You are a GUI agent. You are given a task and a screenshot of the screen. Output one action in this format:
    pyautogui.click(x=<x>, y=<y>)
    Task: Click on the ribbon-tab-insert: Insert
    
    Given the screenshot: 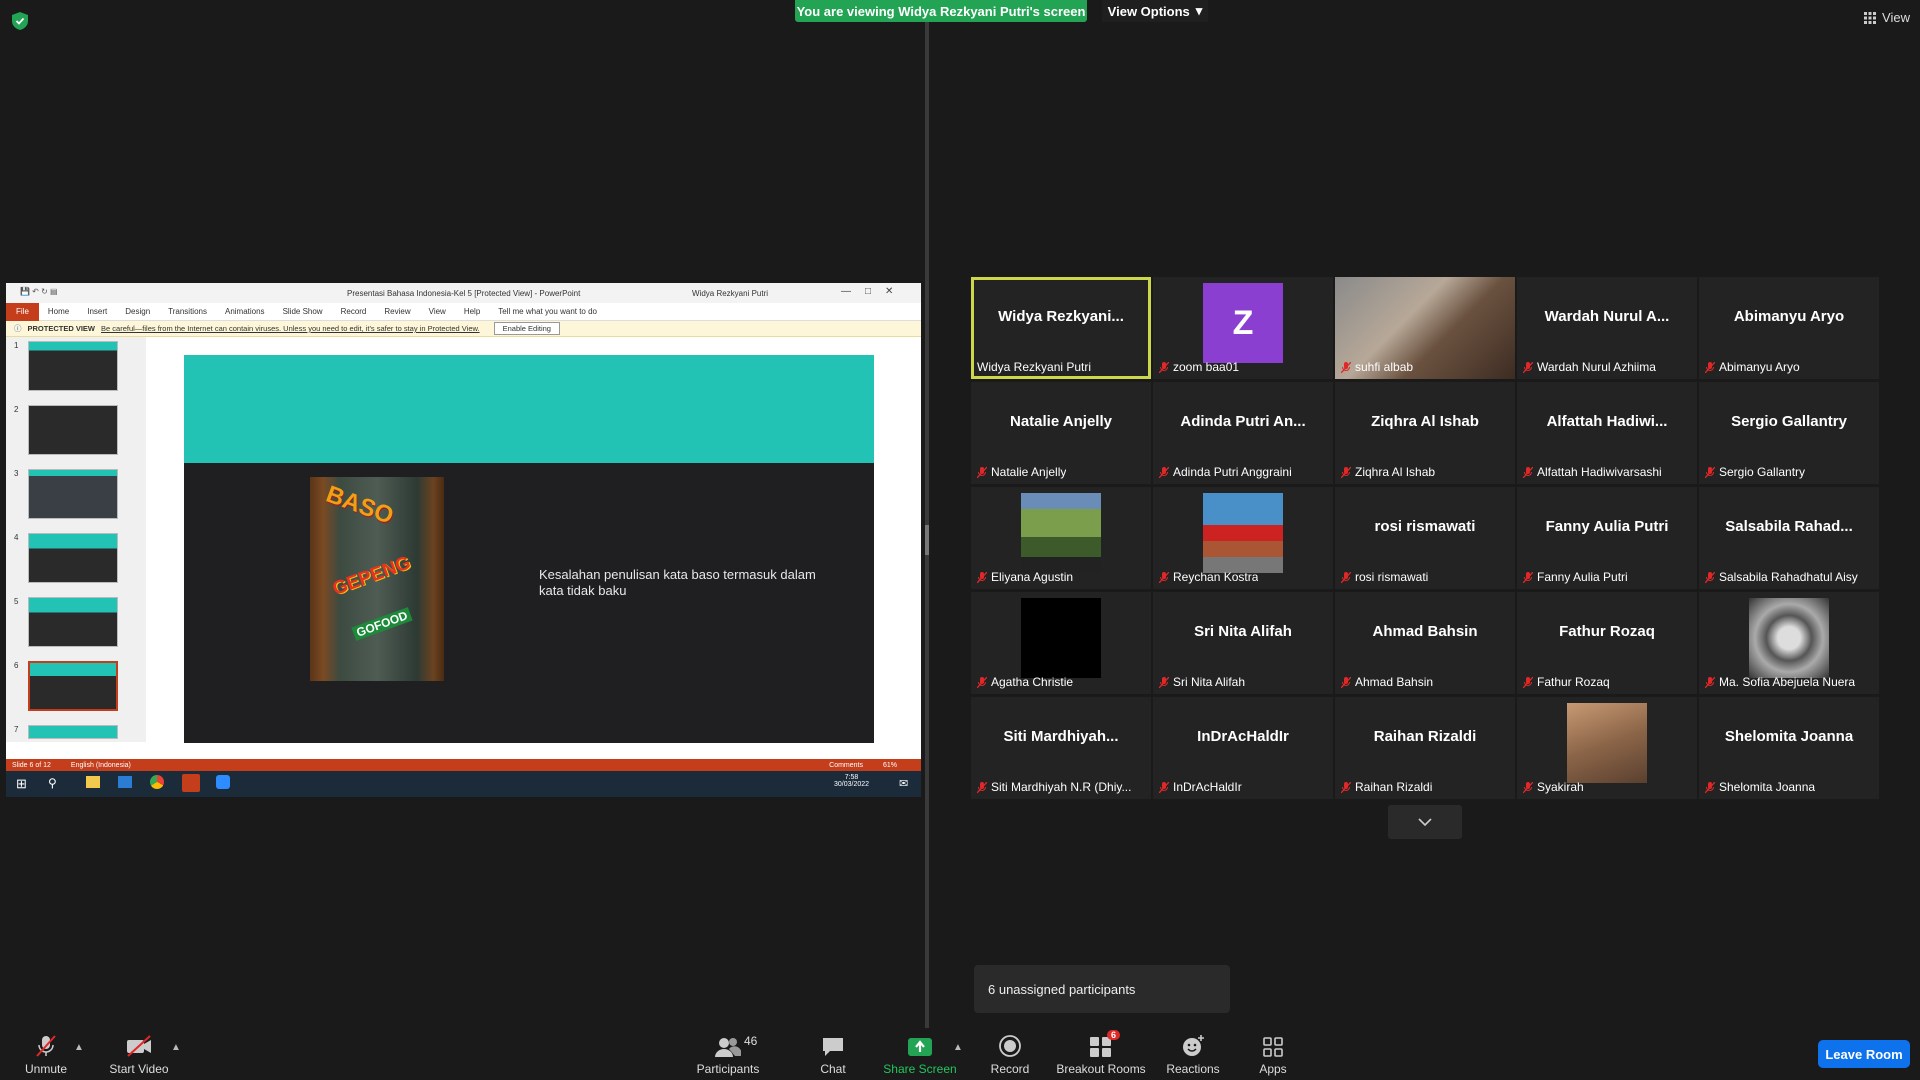 What is the action you would take?
    pyautogui.click(x=97, y=311)
    